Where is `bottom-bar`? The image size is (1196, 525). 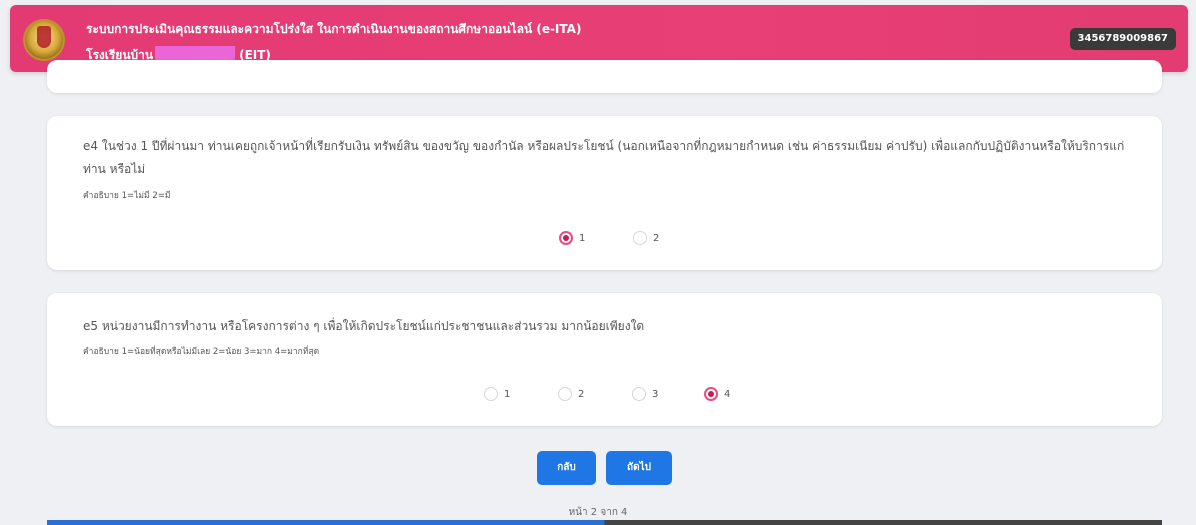
bottom-bar is located at coordinates (604, 522).